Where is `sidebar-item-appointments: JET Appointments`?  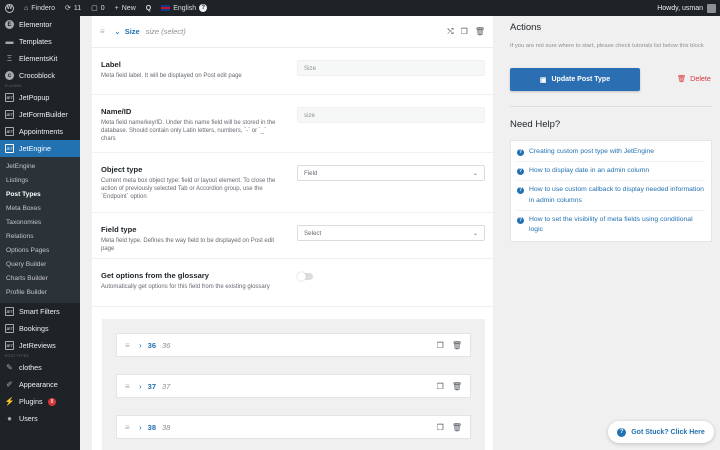 sidebar-item-appointments: JET Appointments is located at coordinates (40, 131).